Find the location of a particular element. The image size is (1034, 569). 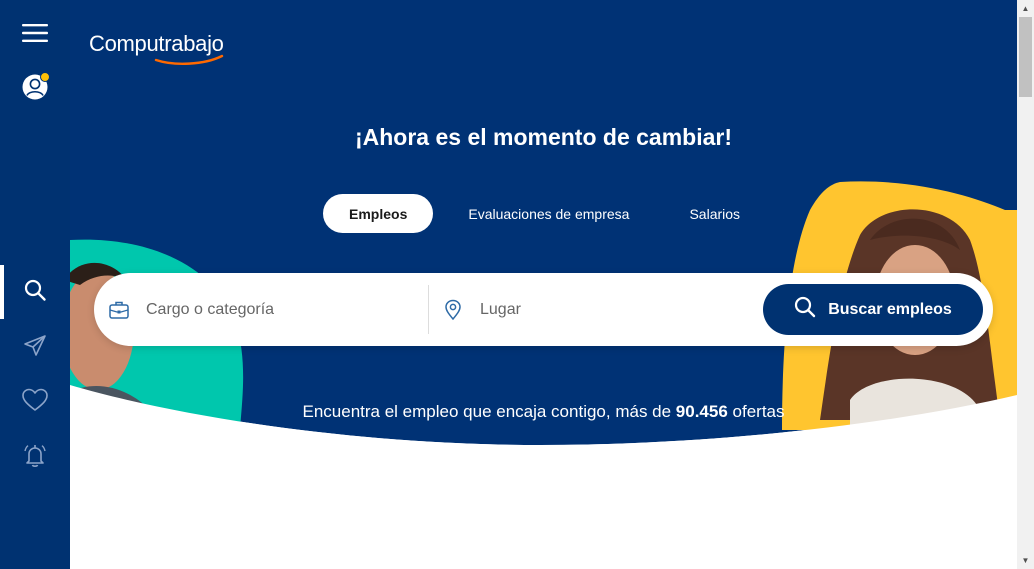

sidebar-item-alerts is located at coordinates (35, 456).